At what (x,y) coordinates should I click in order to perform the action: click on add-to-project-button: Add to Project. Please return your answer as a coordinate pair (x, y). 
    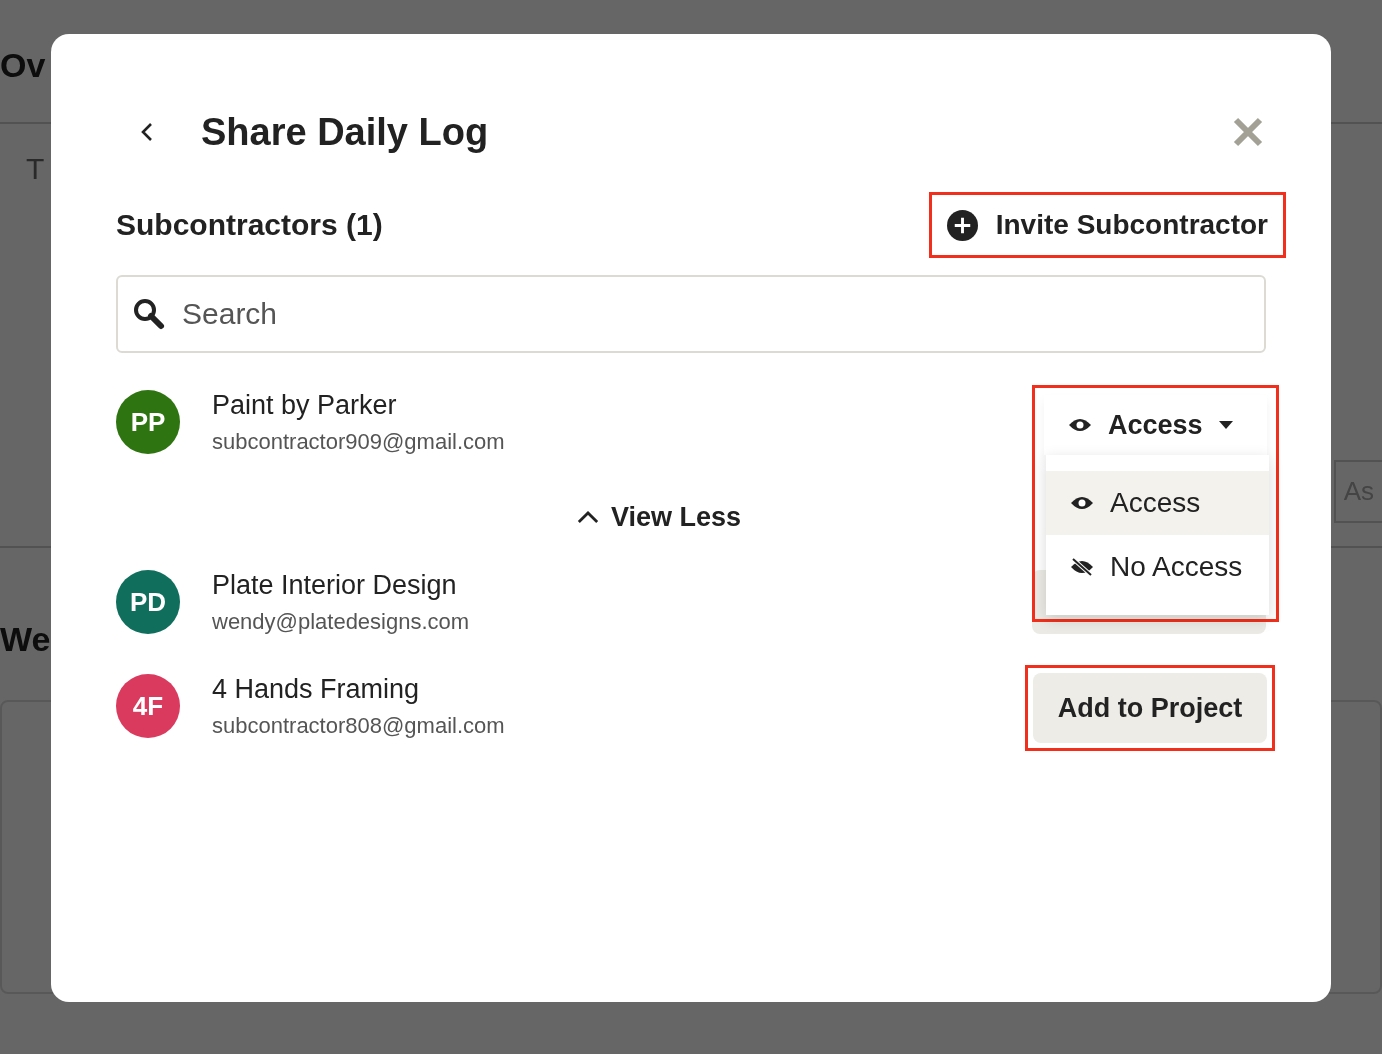
    Looking at the image, I should click on (1150, 708).